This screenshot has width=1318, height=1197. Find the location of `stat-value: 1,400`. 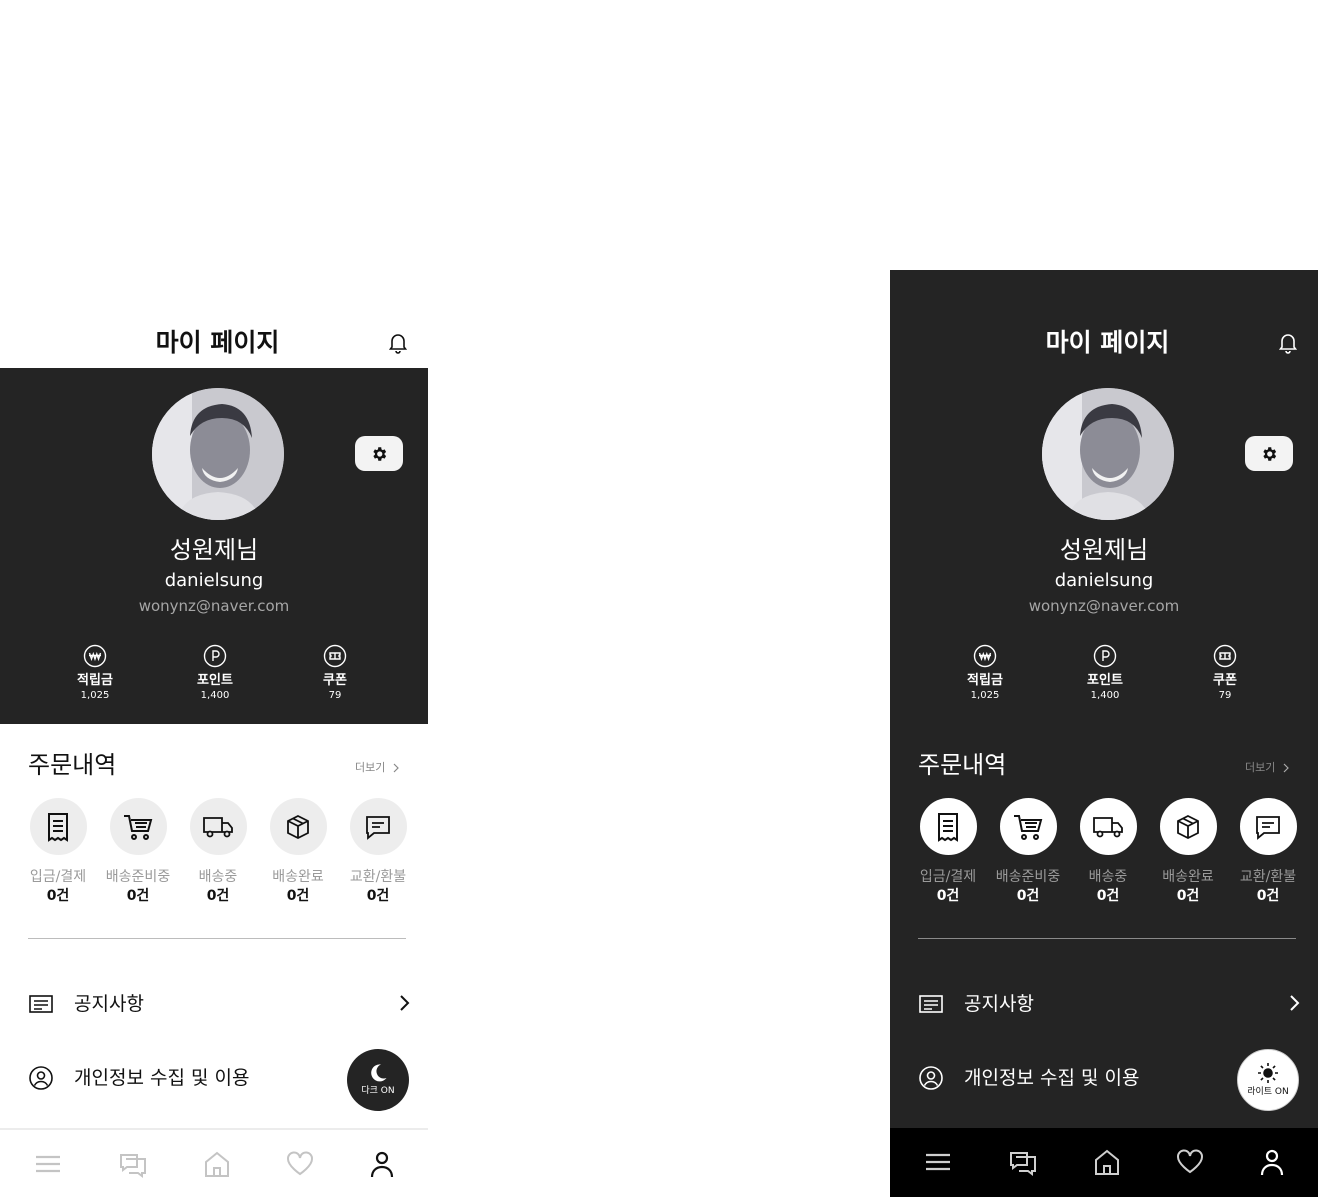

stat-value: 1,400 is located at coordinates (1105, 695).